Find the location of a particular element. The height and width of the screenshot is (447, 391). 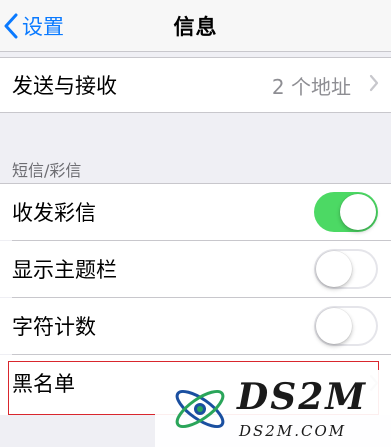

send-receive-value: 2 个地址 is located at coordinates (311, 86).